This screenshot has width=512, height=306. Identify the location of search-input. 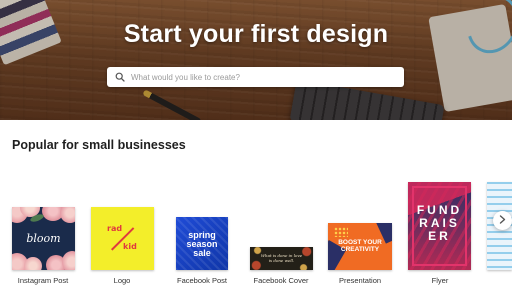
(266, 77).